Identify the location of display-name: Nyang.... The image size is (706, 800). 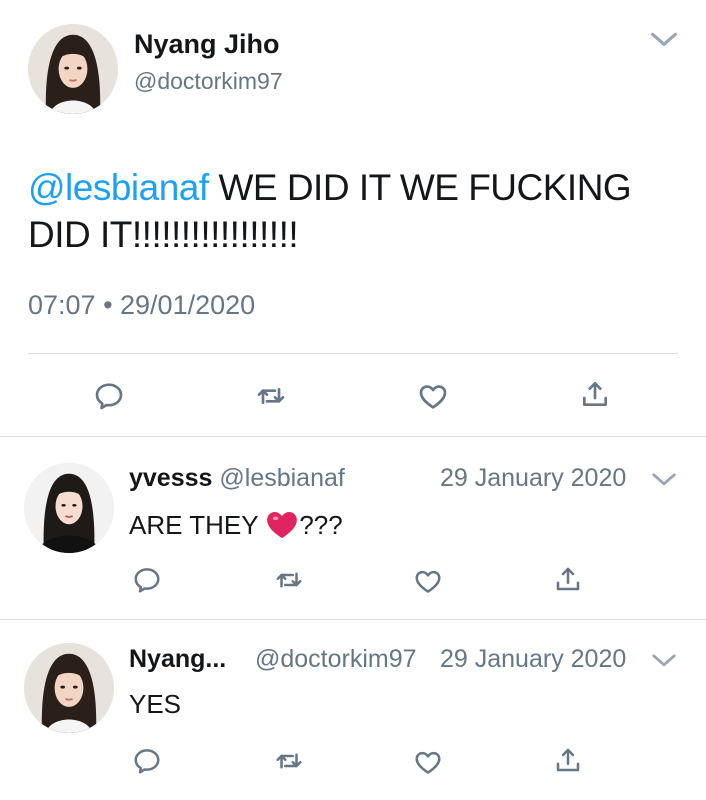
(177, 659).